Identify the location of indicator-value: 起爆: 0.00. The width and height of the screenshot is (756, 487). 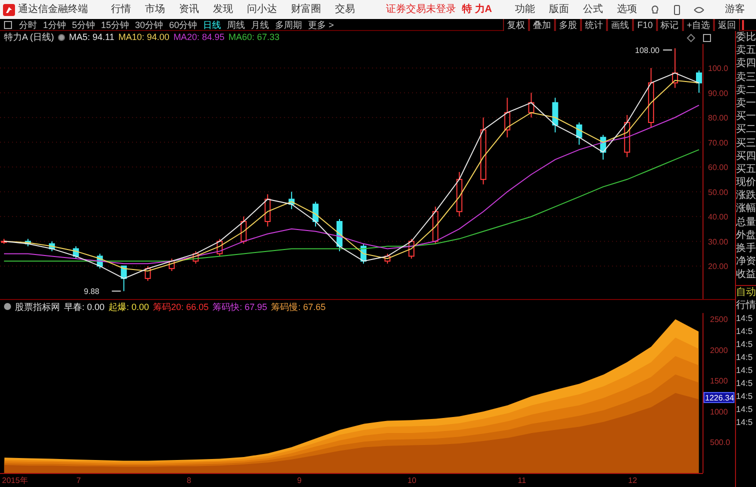
(129, 307).